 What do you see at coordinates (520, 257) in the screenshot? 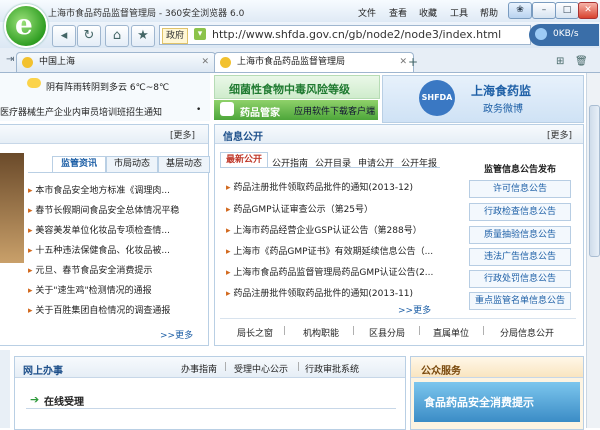
I see `notice-illegal-ad-button: 违法广告信息公告` at bounding box center [520, 257].